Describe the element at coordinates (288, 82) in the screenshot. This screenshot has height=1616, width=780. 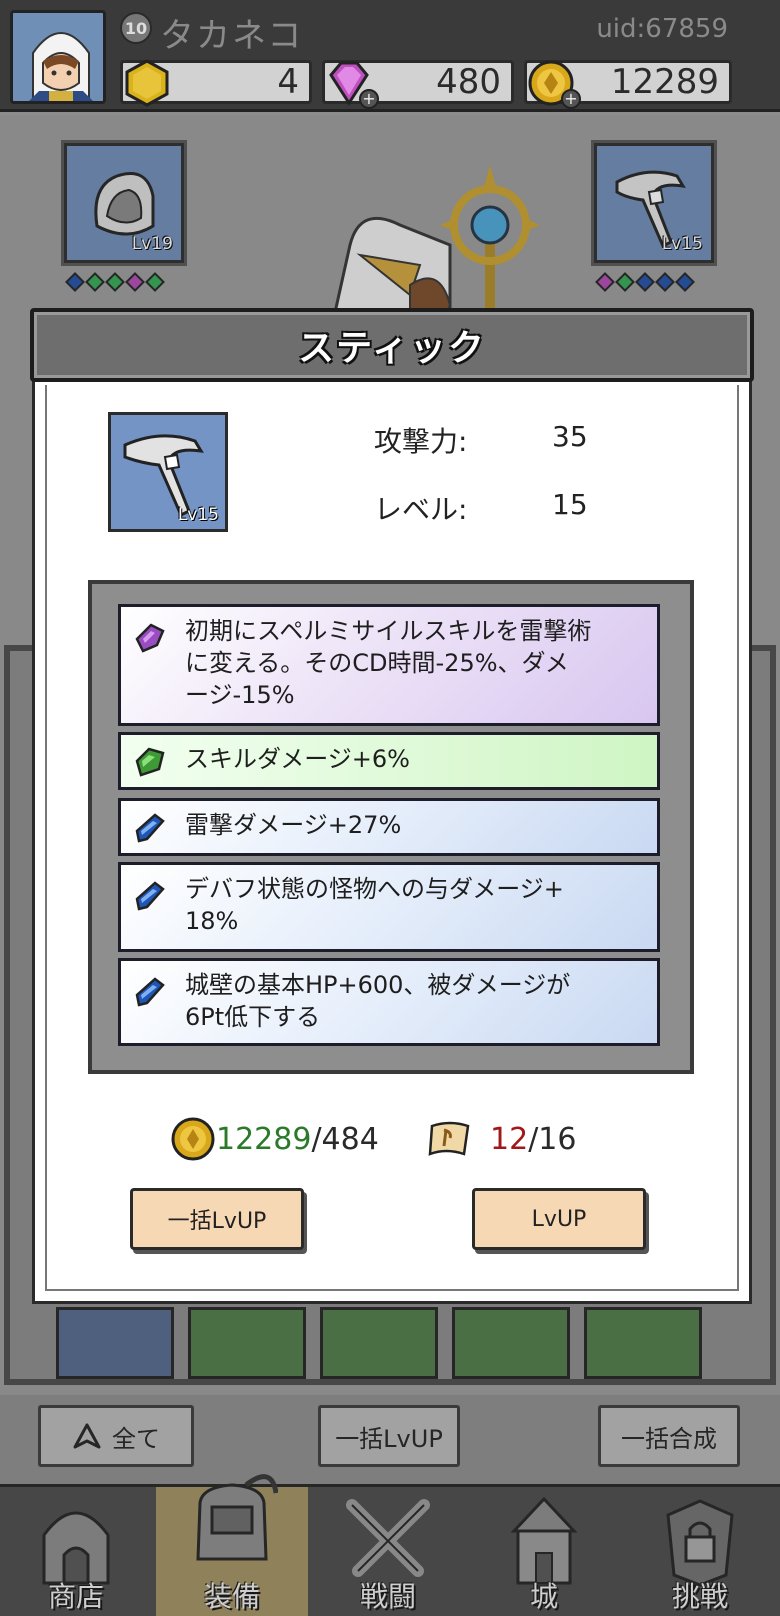
I see `hex-currency-value: 4` at that location.